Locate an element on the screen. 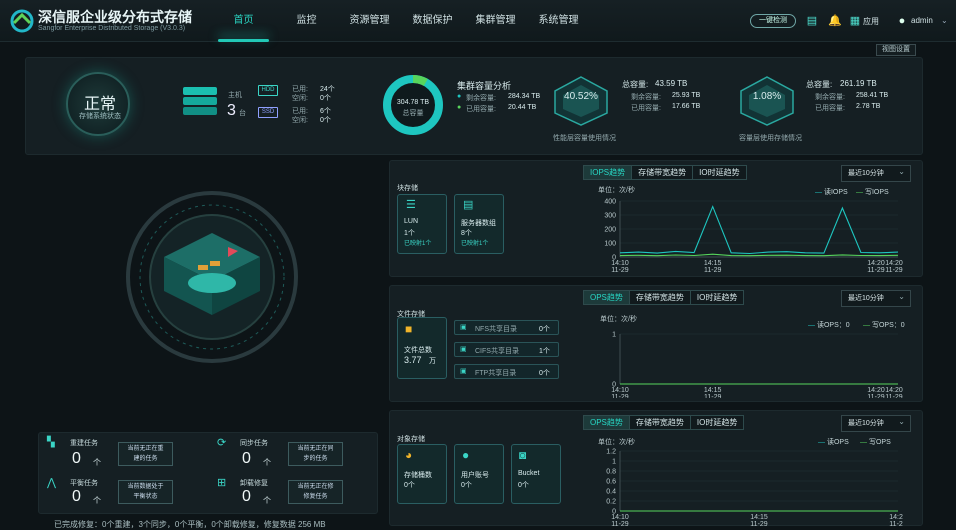  ftp-row: ▣ FTP共享目录 0个 is located at coordinates (506, 371).